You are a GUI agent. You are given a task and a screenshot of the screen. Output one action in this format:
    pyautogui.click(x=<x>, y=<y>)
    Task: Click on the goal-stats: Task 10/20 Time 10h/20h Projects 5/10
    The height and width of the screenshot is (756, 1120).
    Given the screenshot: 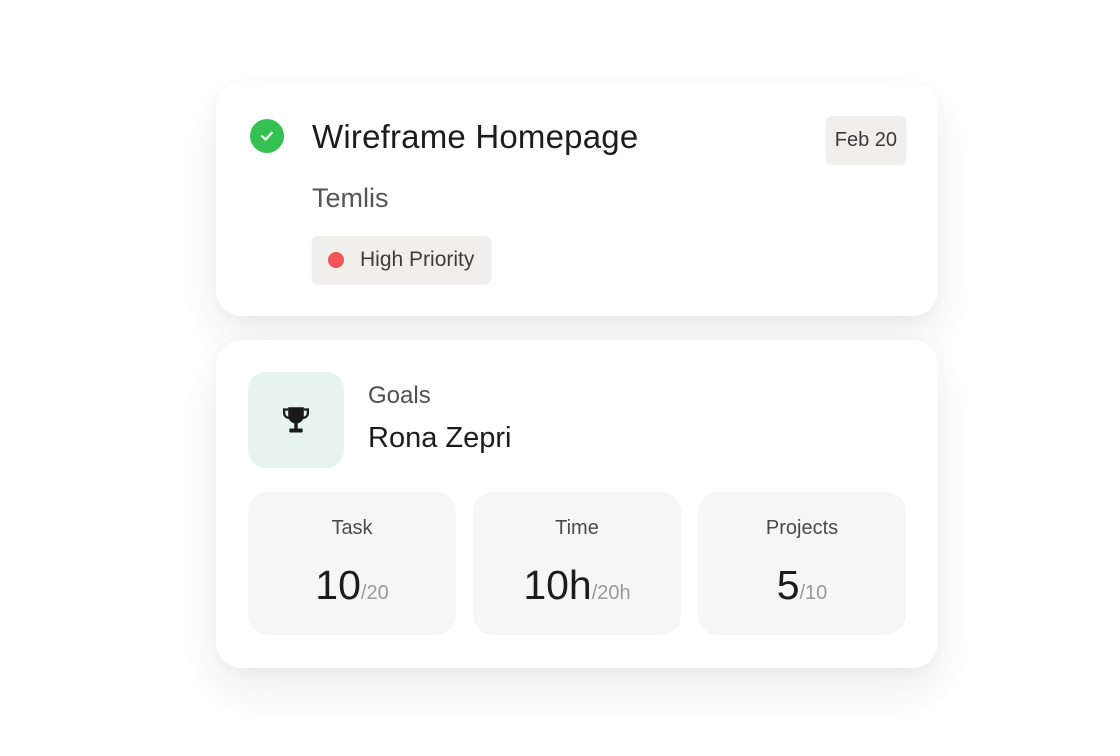 What is the action you would take?
    pyautogui.click(x=577, y=563)
    